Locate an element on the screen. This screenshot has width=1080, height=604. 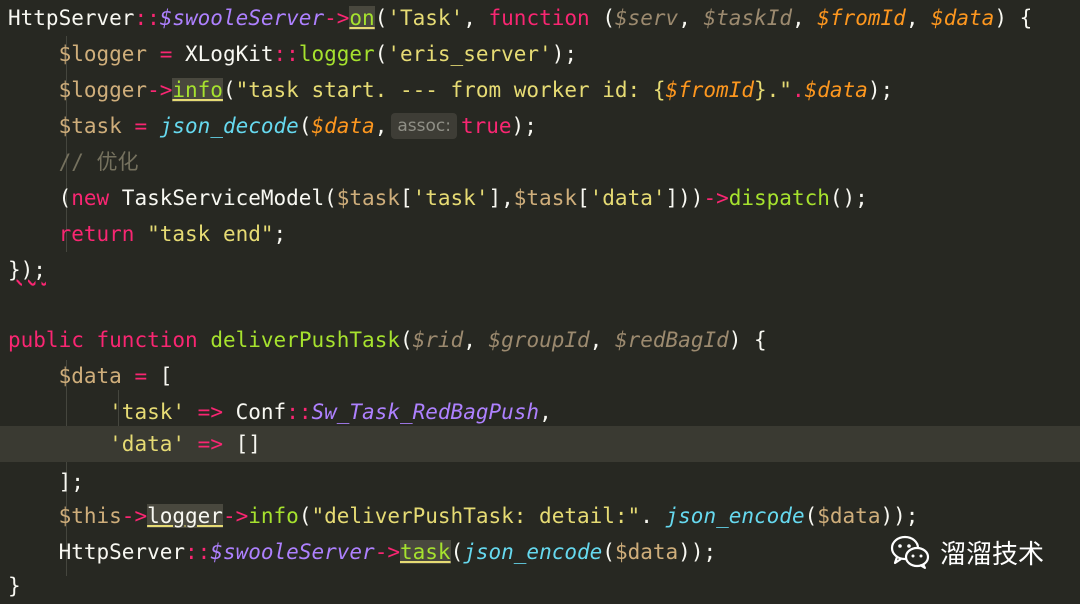
code-line-7: return "task end"; is located at coordinates (540, 234).